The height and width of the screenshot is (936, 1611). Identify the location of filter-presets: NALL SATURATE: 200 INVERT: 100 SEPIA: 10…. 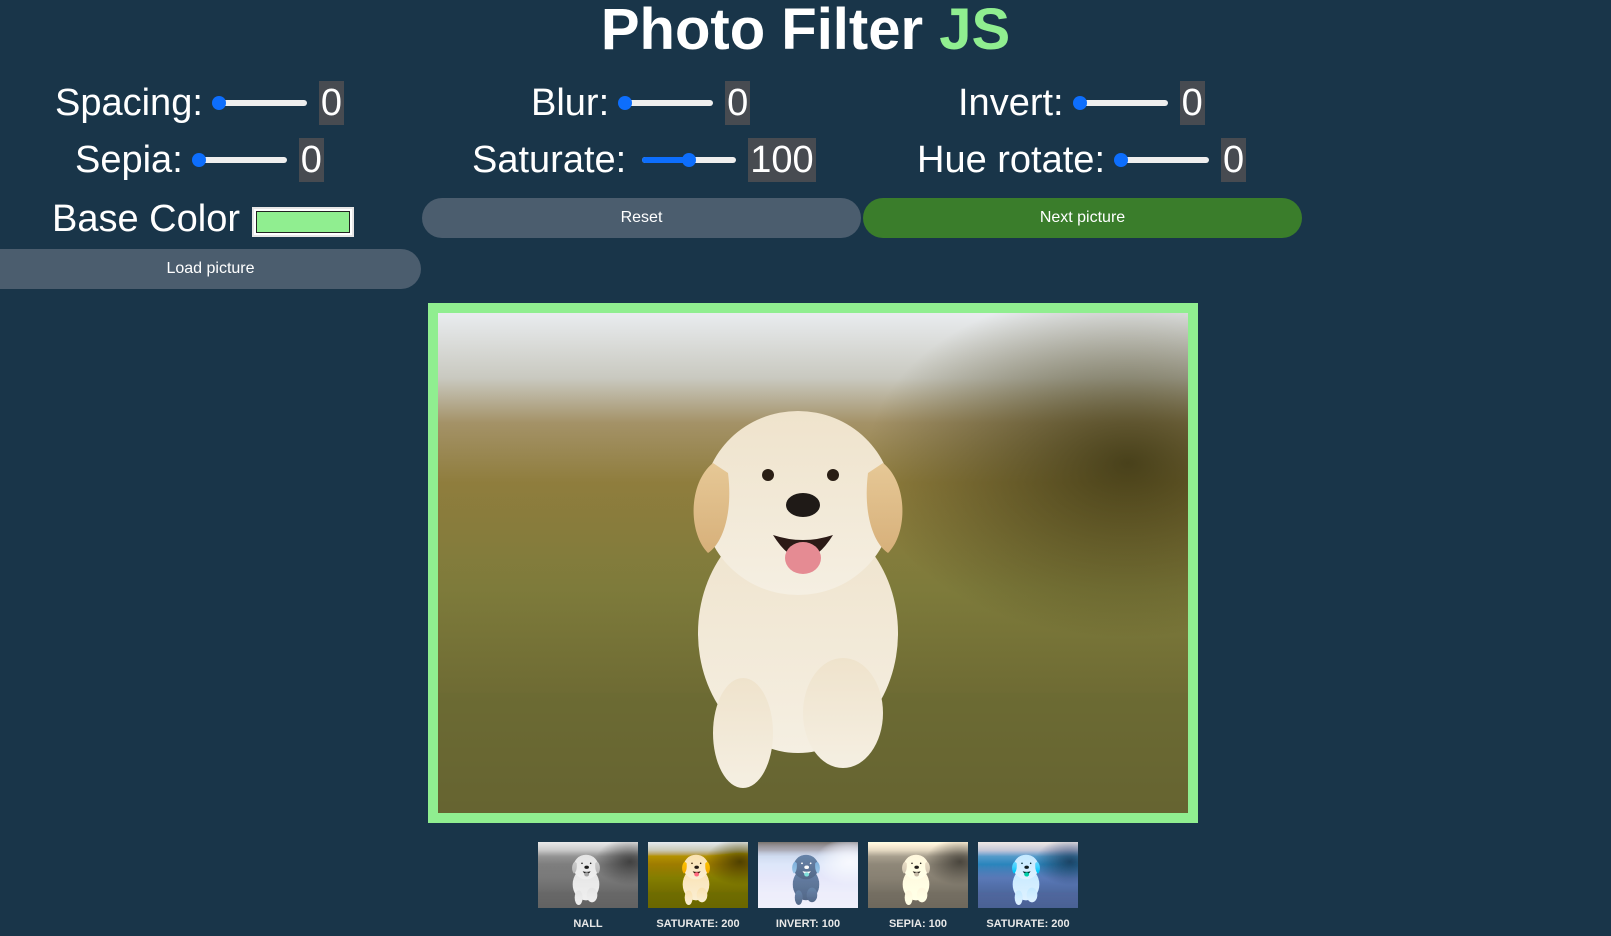
(808, 886).